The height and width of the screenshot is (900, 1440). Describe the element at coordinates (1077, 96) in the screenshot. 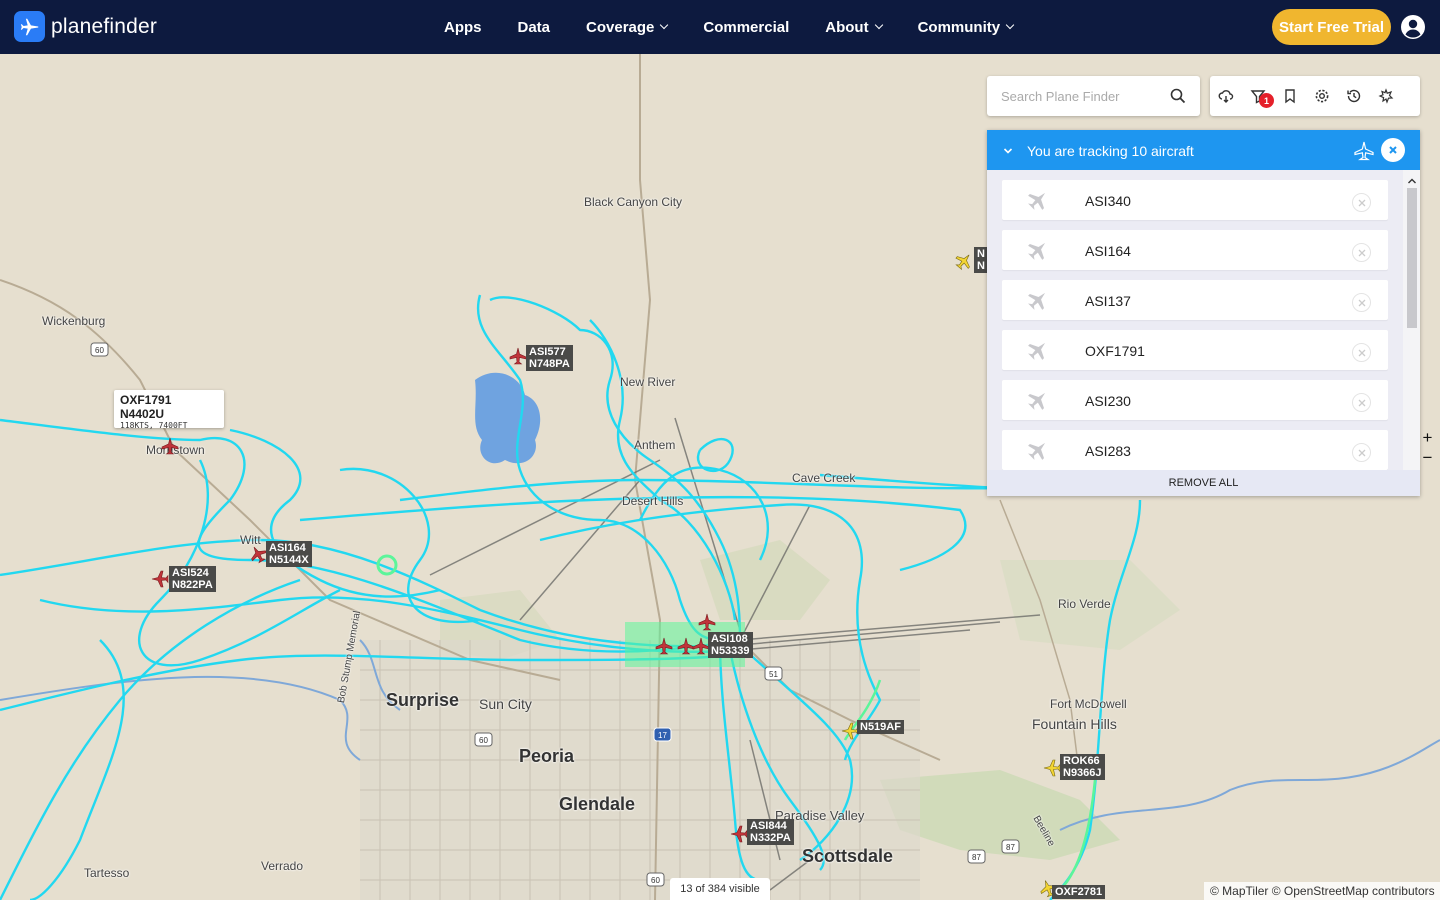

I see `search-input` at that location.